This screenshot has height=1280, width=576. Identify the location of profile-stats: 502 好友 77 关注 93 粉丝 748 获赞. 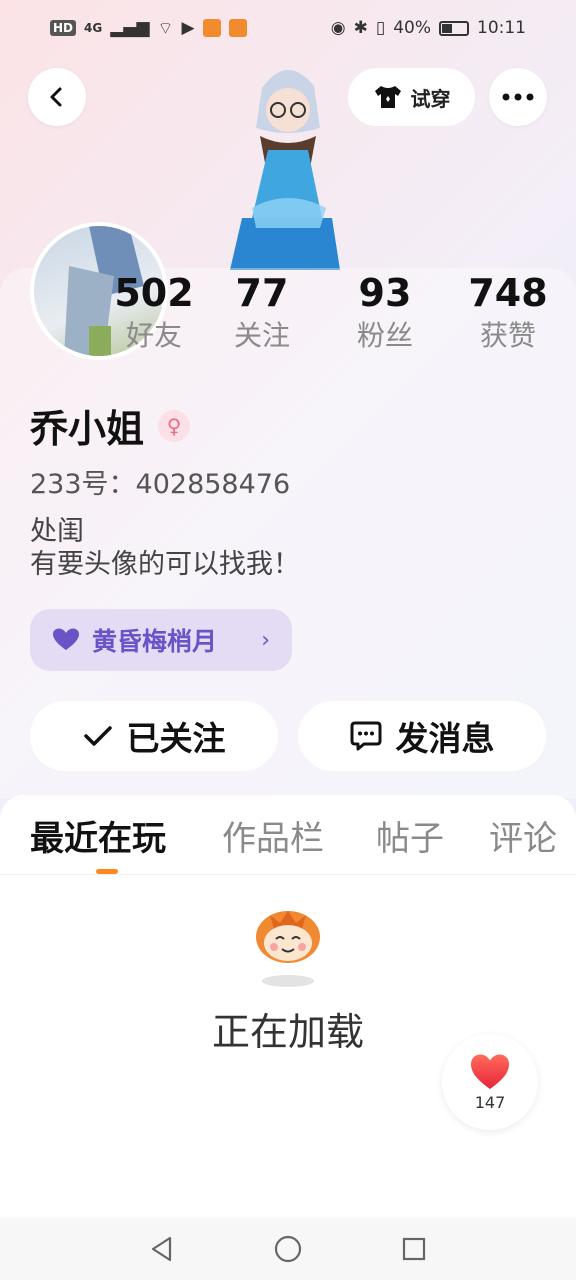
(288, 320).